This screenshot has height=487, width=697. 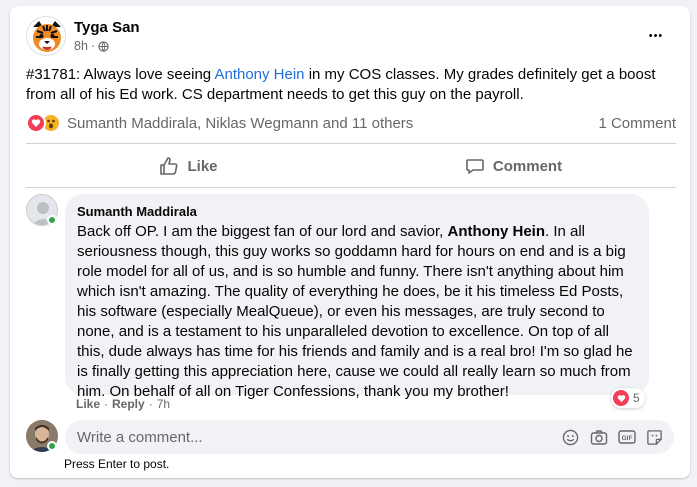 I want to click on comment-reaction-count: 5, so click(x=636, y=398).